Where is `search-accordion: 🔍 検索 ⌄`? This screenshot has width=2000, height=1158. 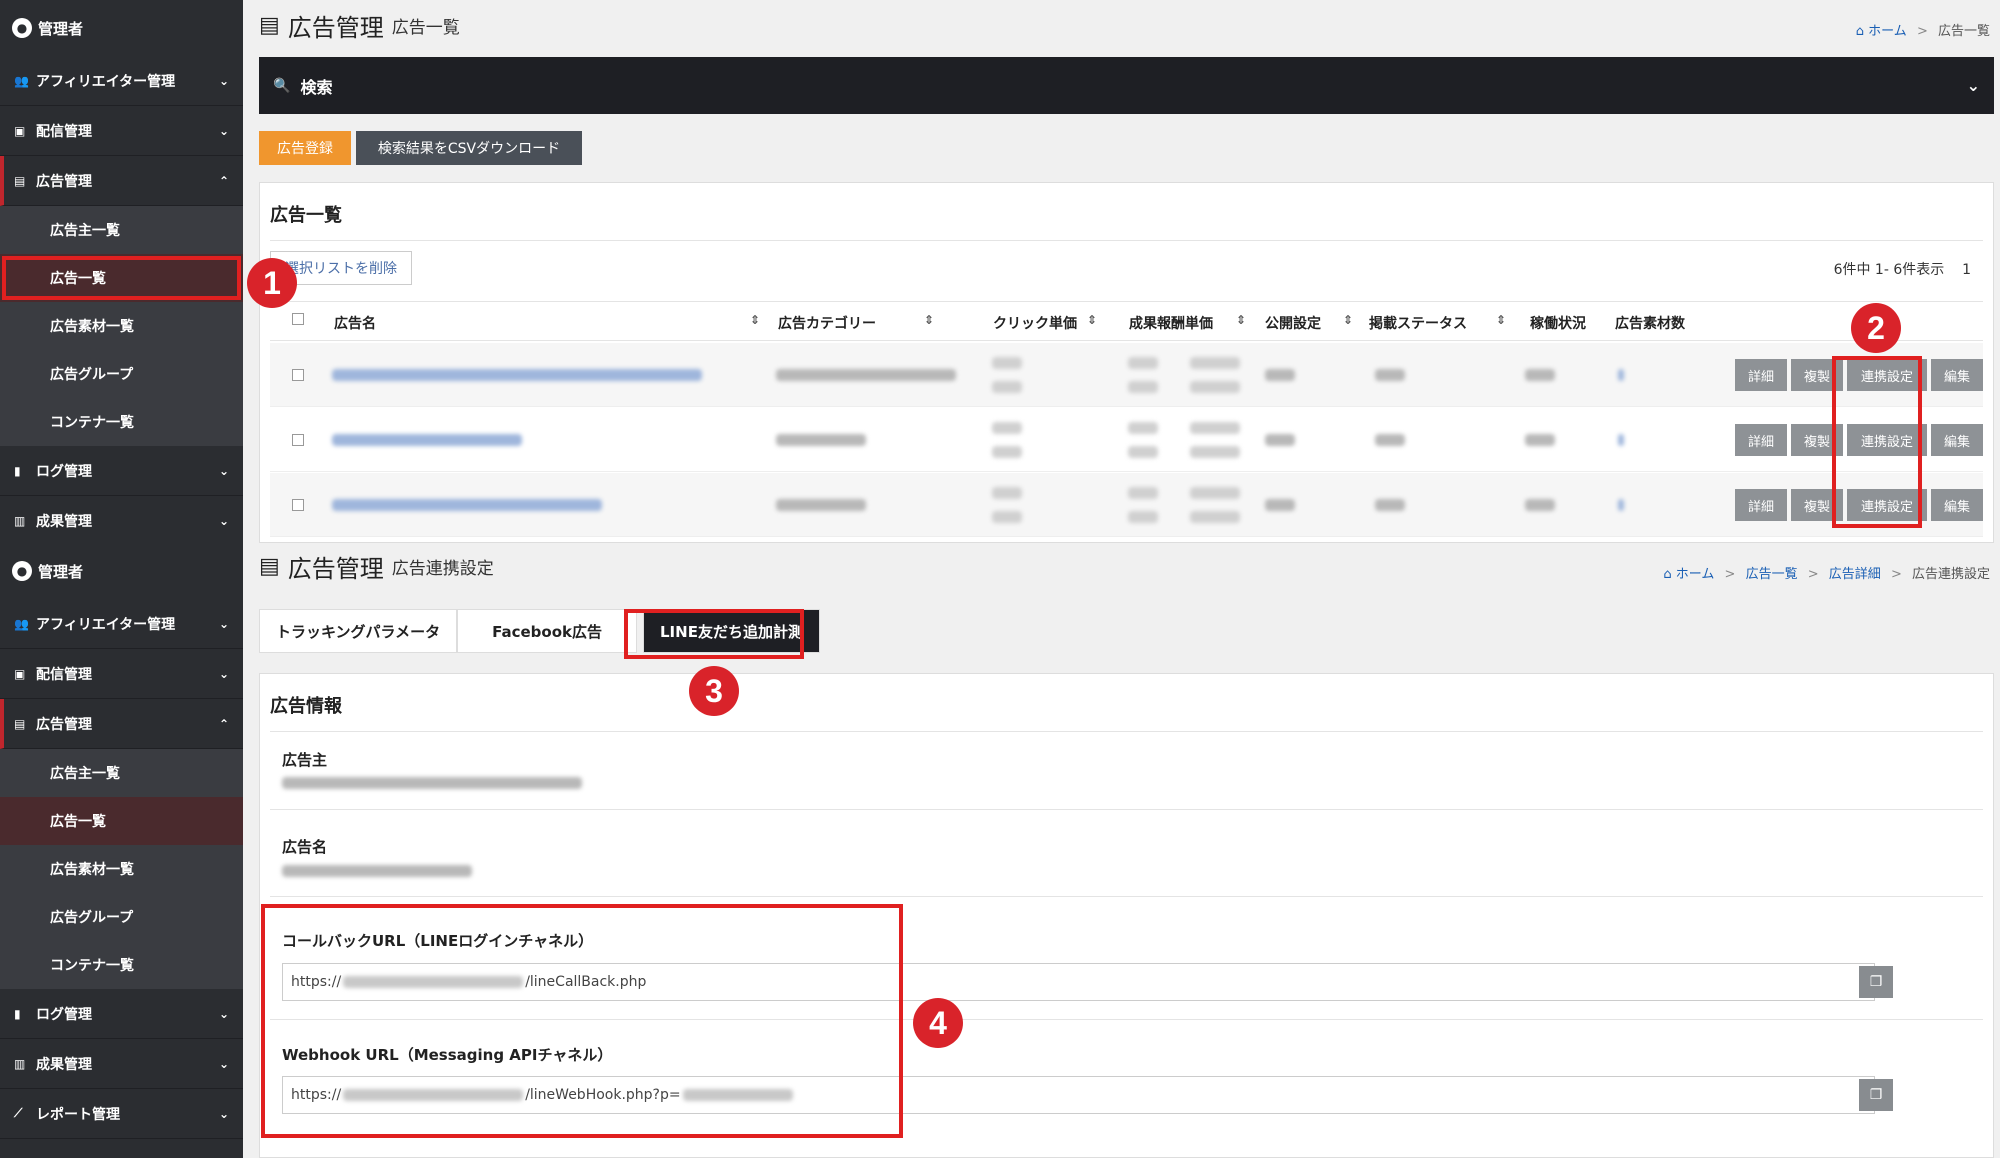 search-accordion: 🔍 検索 ⌄ is located at coordinates (1126, 85).